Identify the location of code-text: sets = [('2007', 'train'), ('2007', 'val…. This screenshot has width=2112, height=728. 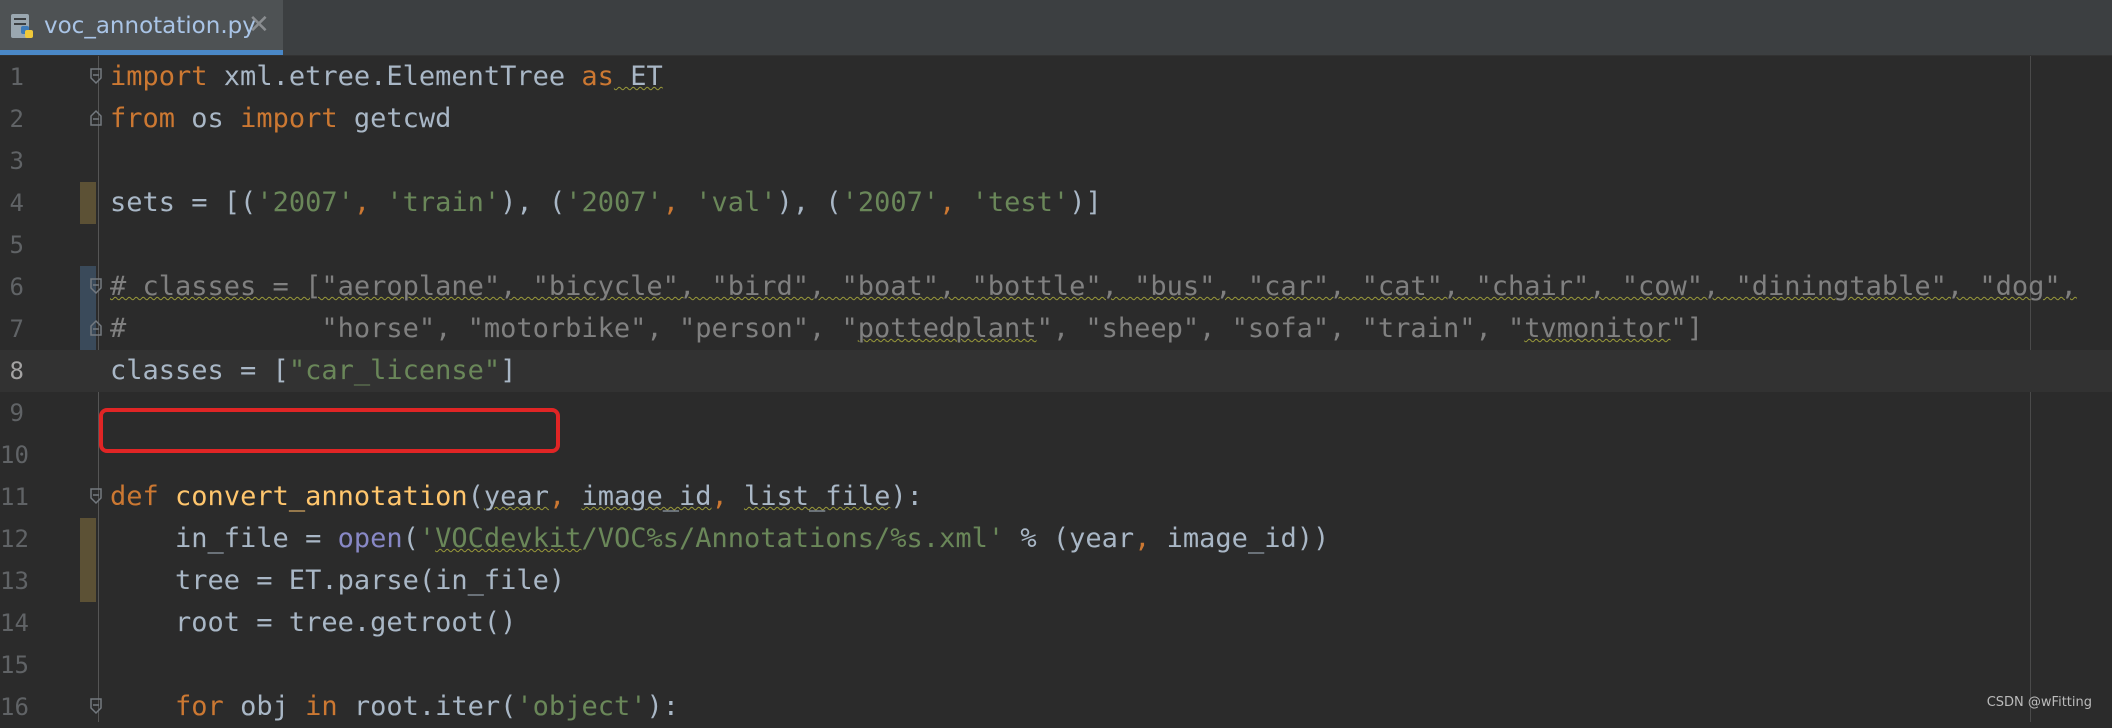
(606, 202).